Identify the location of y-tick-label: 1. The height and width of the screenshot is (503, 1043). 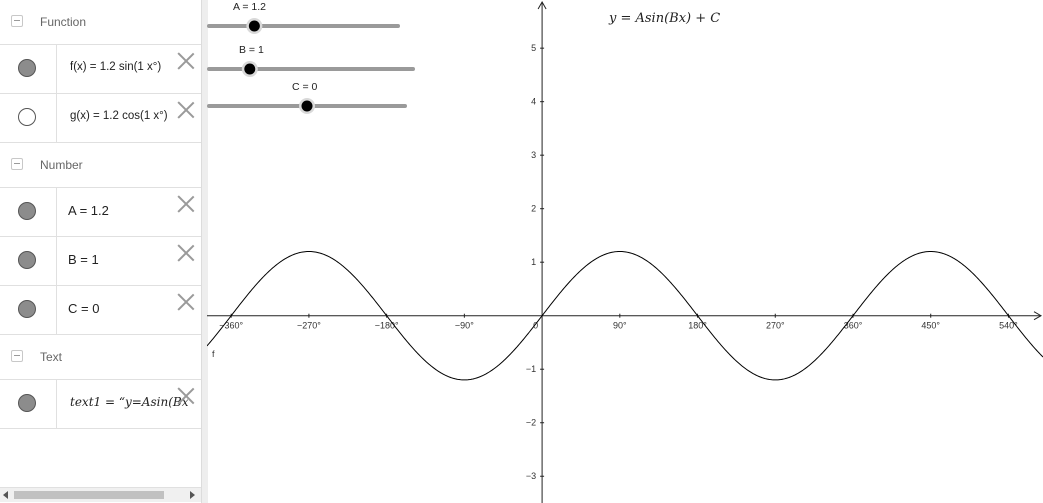
(533, 262).